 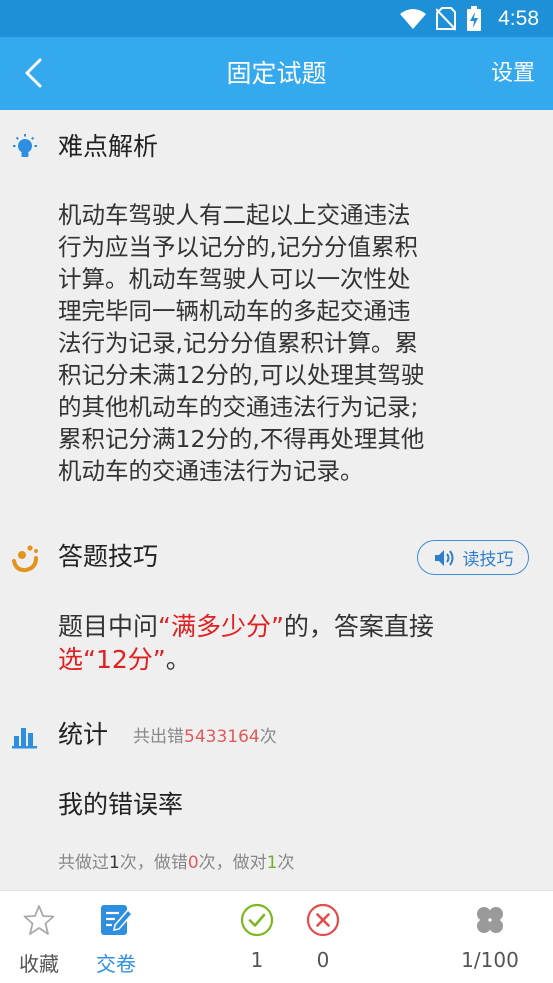 I want to click on favorite-label: 收藏, so click(x=39, y=964).